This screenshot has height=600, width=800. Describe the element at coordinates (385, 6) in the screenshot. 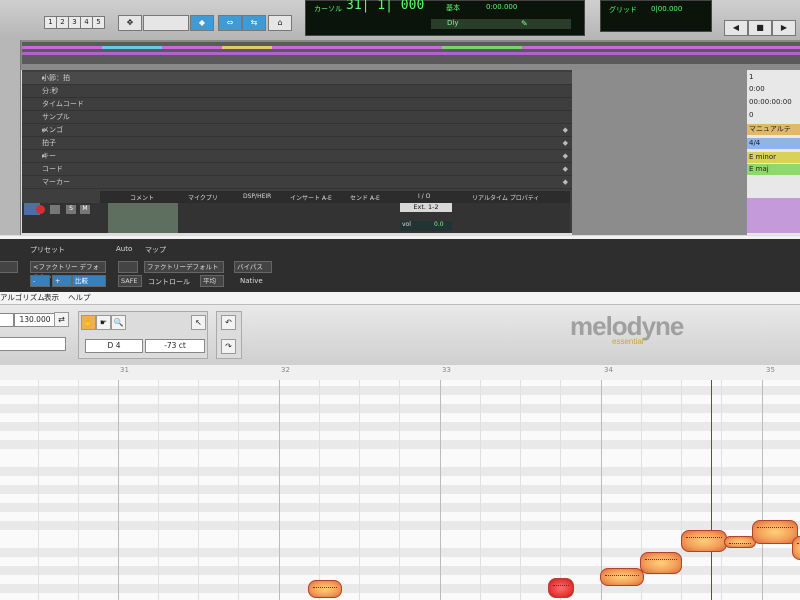

I see `counter-main-value: 31| 1| 000` at that location.